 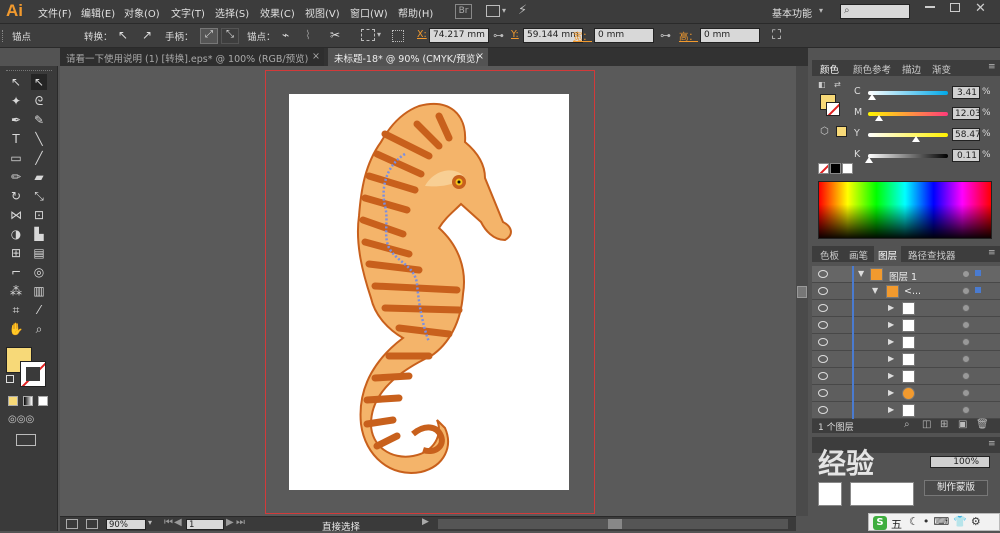 What do you see at coordinates (16, 291) in the screenshot?
I see `symbol-sprayer-tool-icon: ⁂` at bounding box center [16, 291].